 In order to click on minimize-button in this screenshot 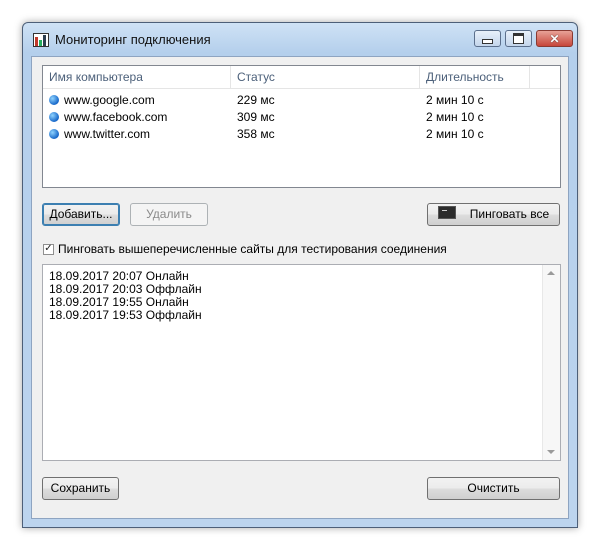, I will do `click(487, 38)`.